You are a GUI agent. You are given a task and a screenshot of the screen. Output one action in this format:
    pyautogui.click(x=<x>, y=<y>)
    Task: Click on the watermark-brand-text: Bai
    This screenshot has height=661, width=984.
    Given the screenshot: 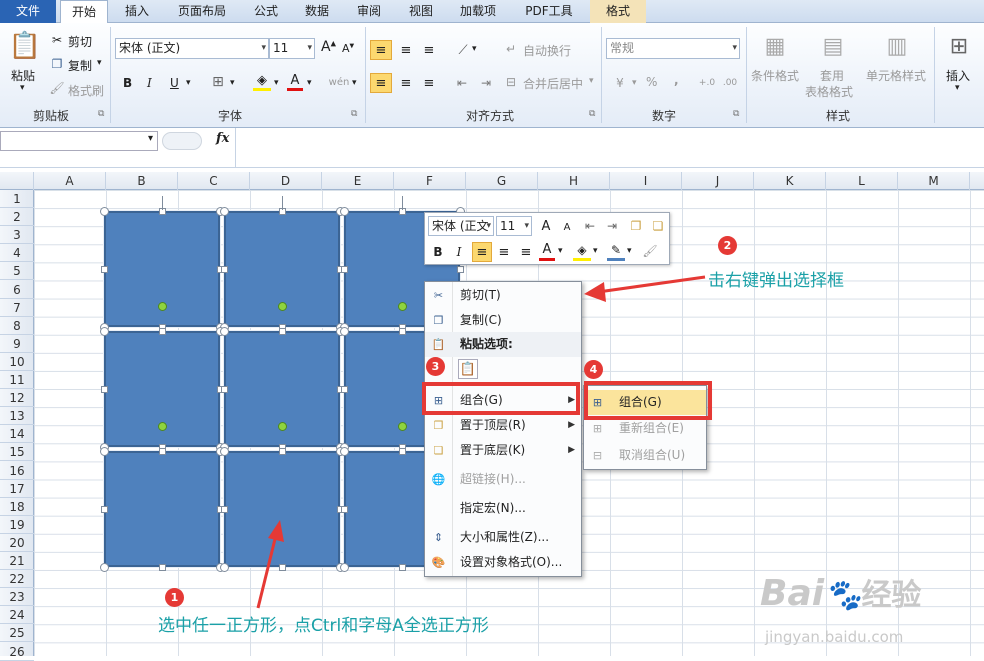 What is the action you would take?
    pyautogui.click(x=792, y=593)
    